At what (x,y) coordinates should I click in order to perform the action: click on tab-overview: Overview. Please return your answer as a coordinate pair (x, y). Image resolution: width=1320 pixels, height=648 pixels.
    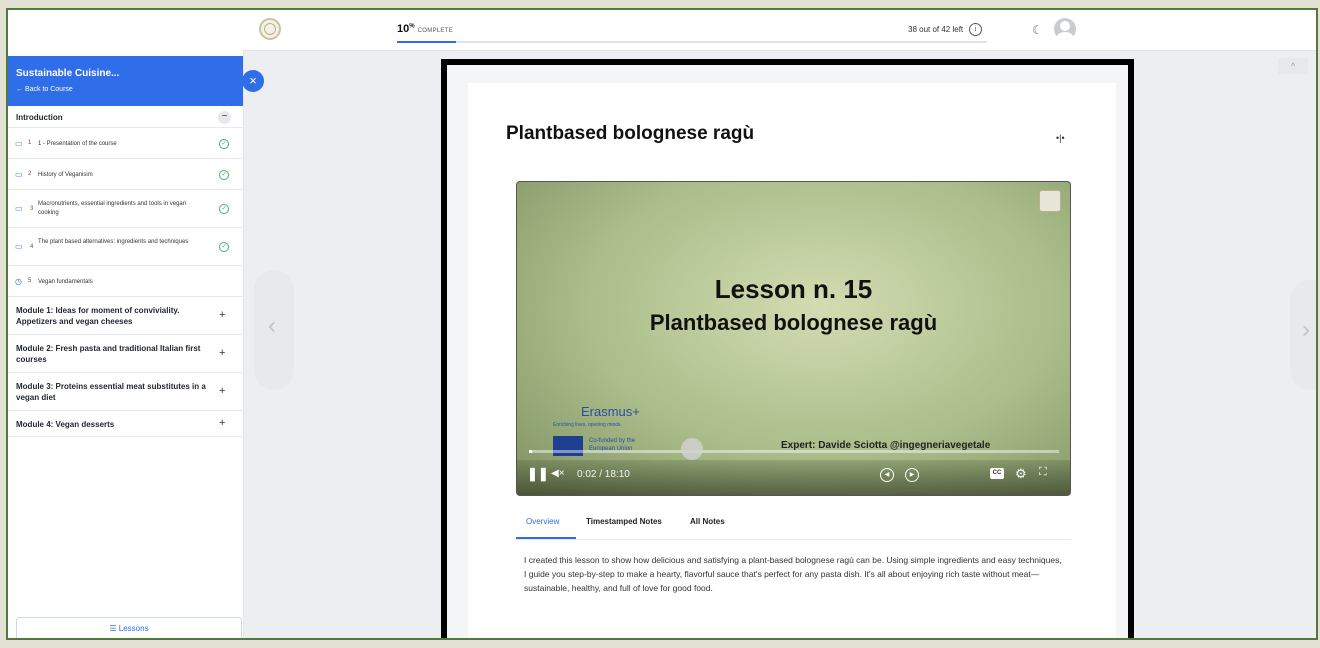
    Looking at the image, I should click on (542, 521).